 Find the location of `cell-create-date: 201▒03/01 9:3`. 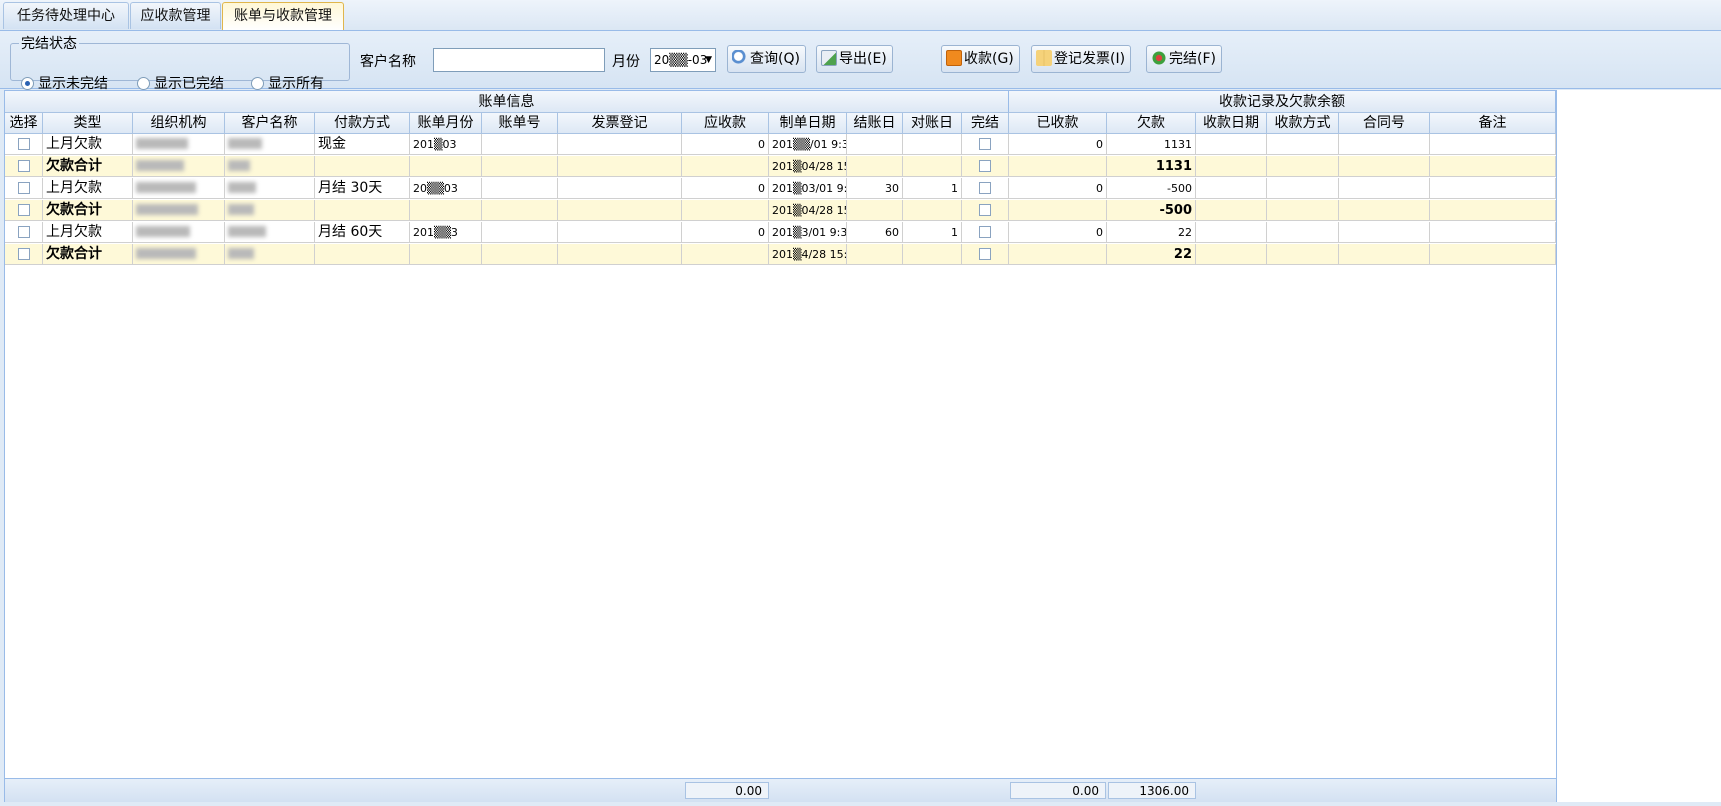

cell-create-date: 201▒03/01 9:3 is located at coordinates (808, 188).